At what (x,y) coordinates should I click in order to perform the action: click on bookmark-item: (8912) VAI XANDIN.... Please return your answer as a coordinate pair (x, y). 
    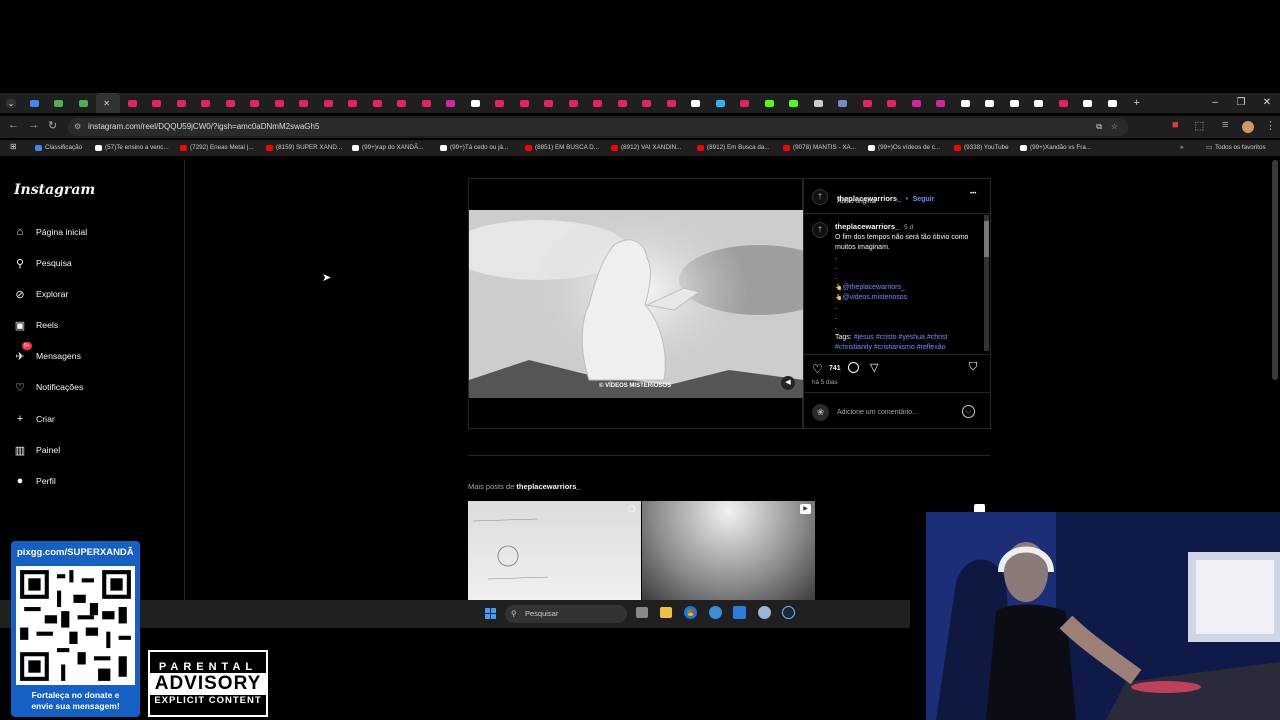
    Looking at the image, I should click on (646, 147).